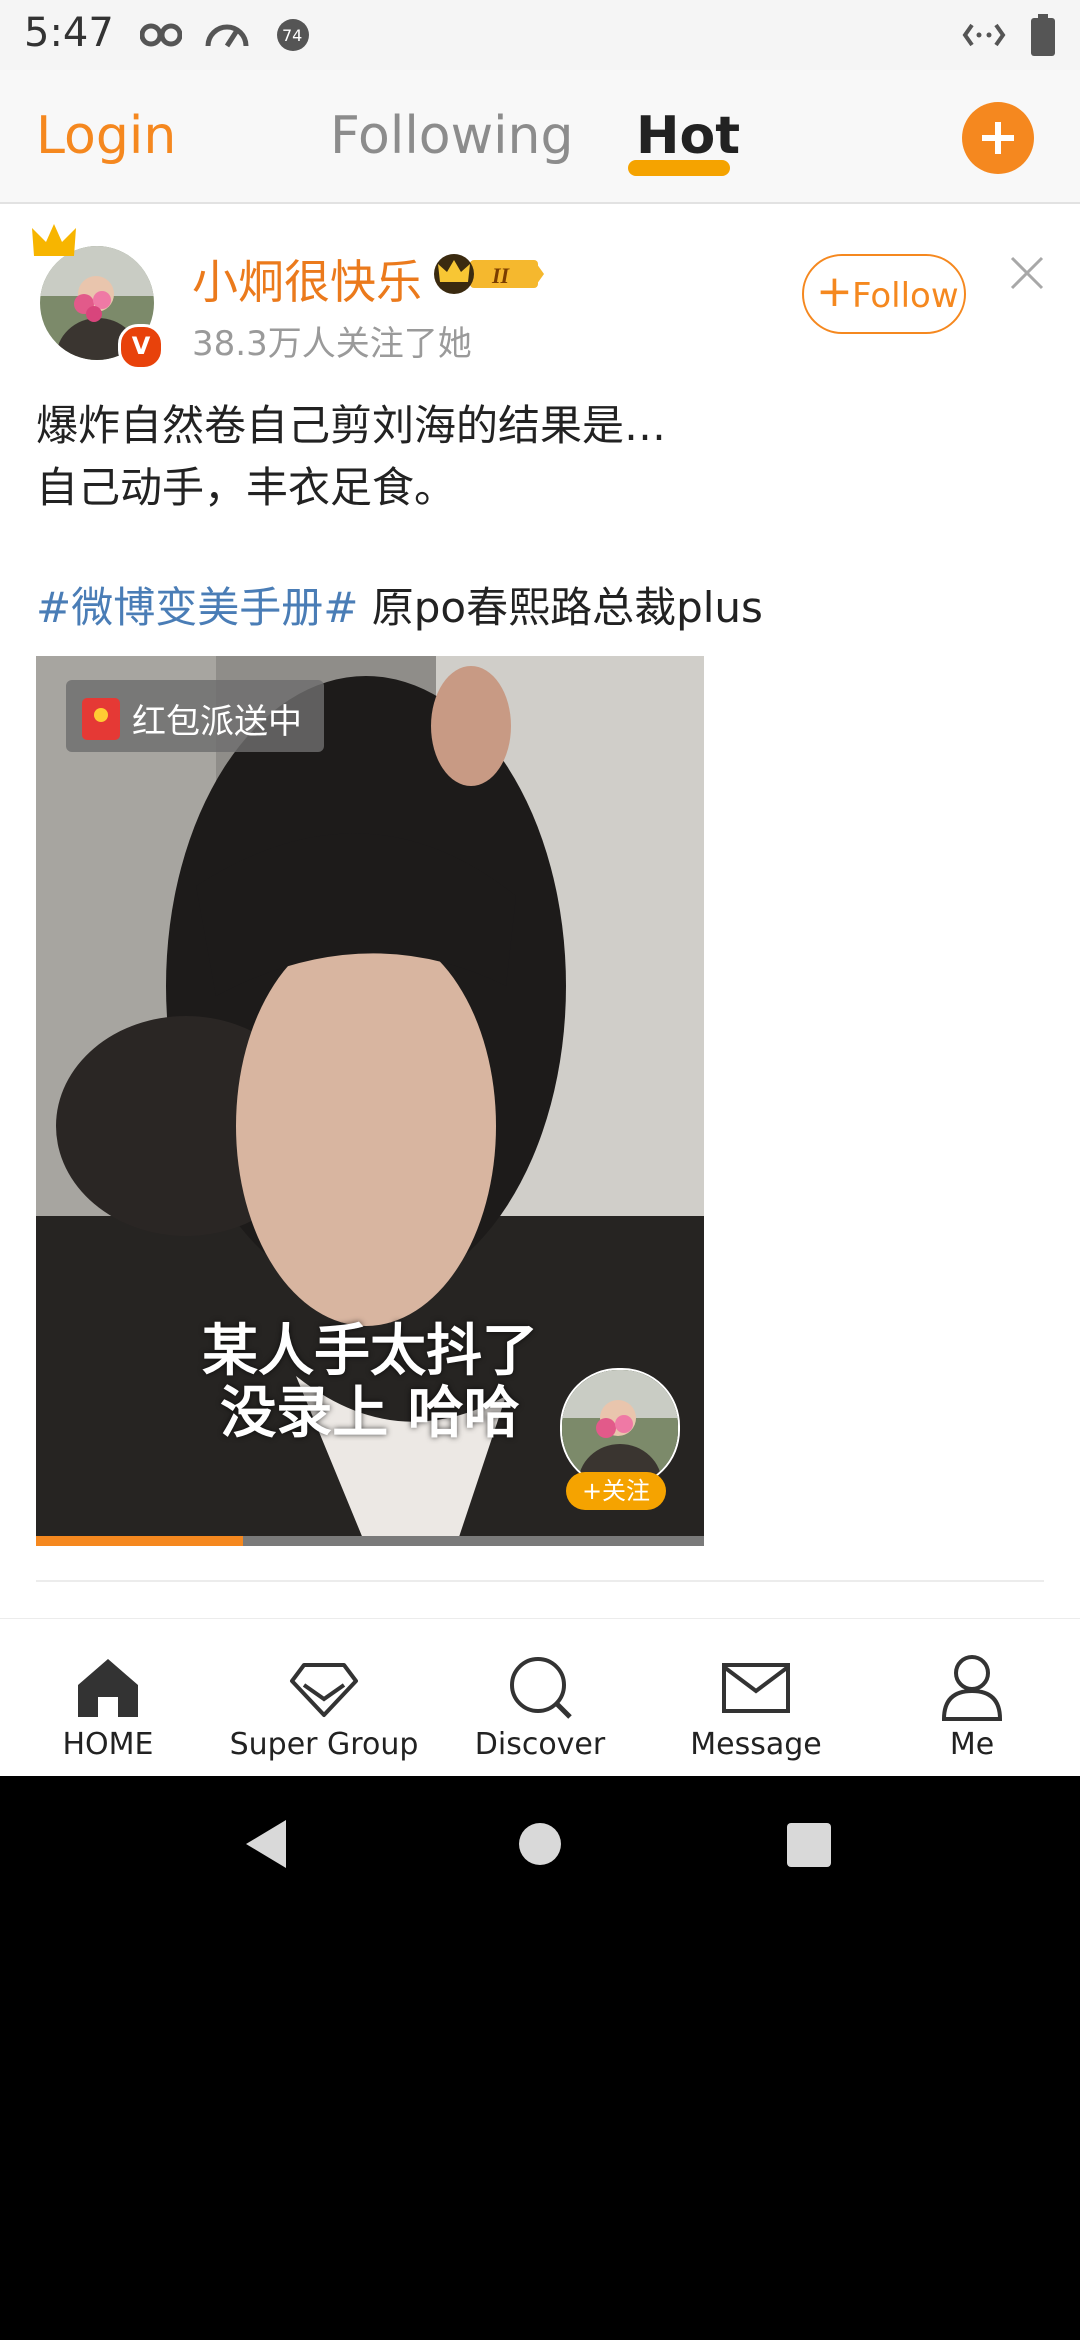  I want to click on home-circle-icon, so click(540, 1844).